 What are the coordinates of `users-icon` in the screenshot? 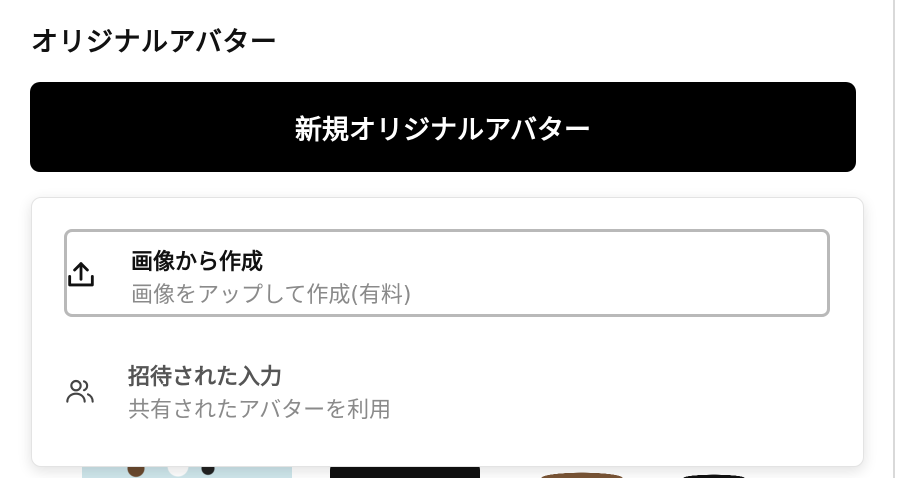 It's located at (80, 391).